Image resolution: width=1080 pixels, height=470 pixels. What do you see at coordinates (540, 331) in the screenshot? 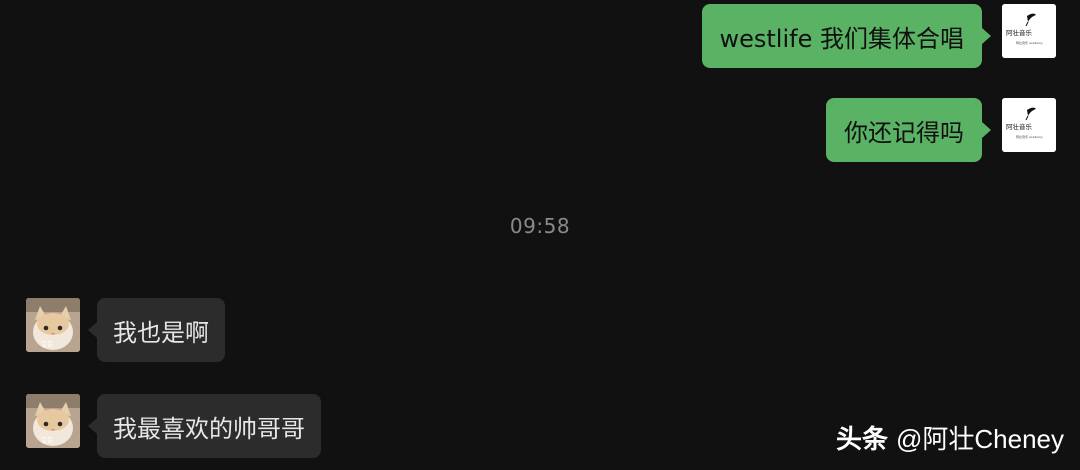
I see `message-row-incoming: 佳佳 我也是啊` at bounding box center [540, 331].